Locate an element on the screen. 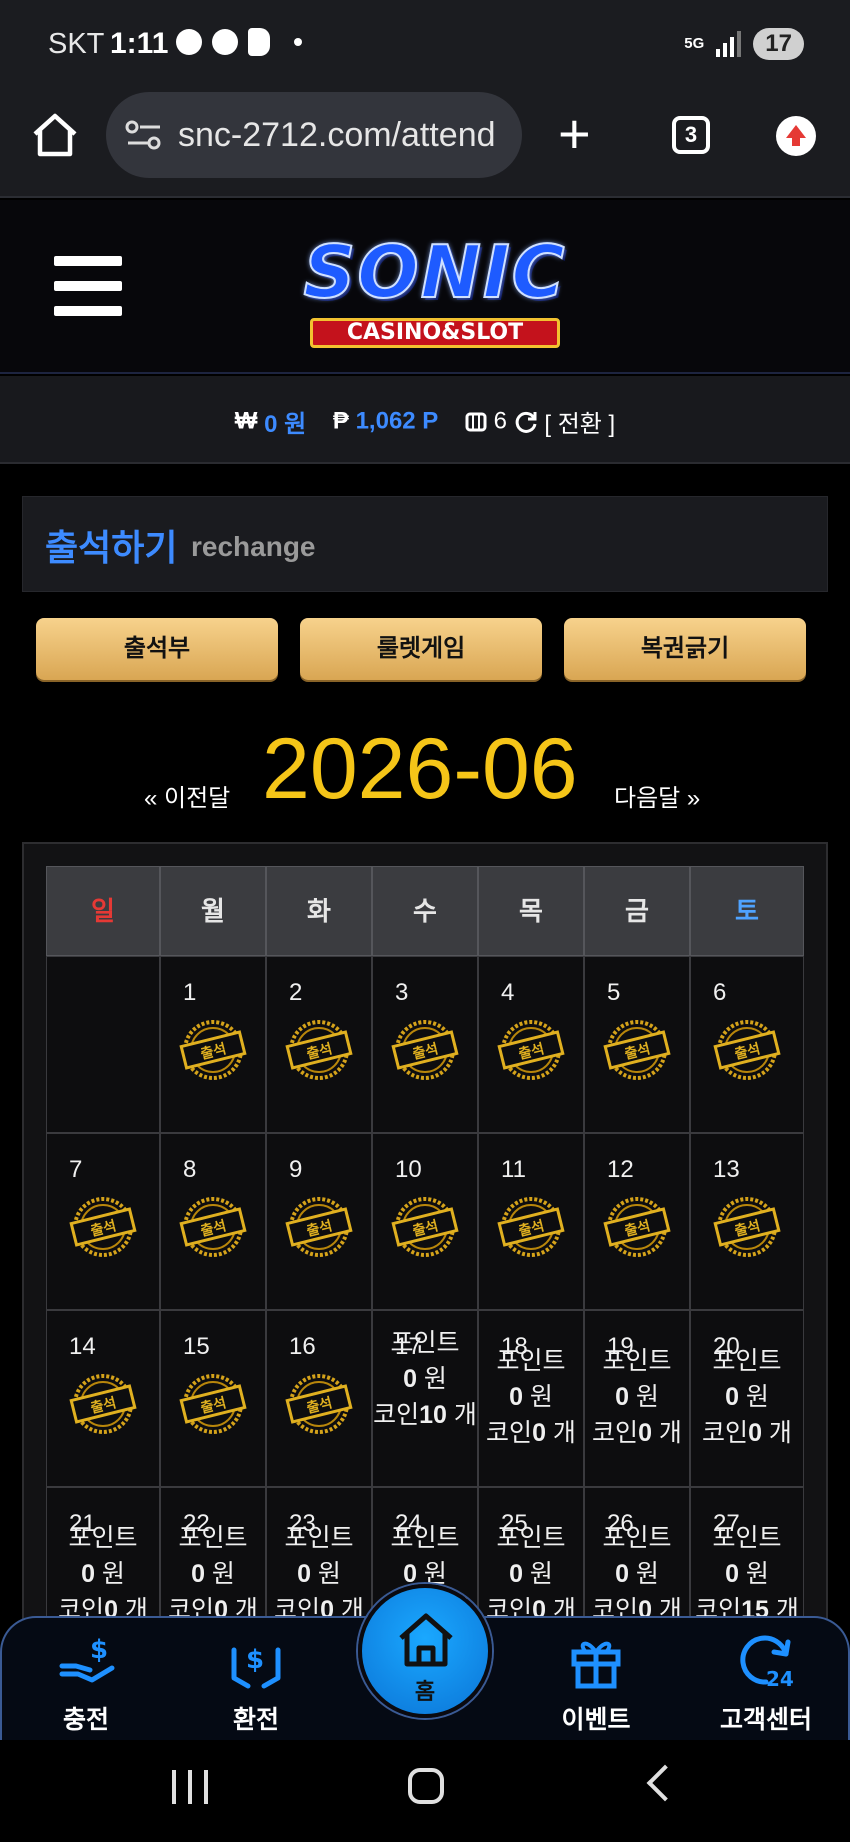  weekday-thursday: 목 is located at coordinates (531, 911).